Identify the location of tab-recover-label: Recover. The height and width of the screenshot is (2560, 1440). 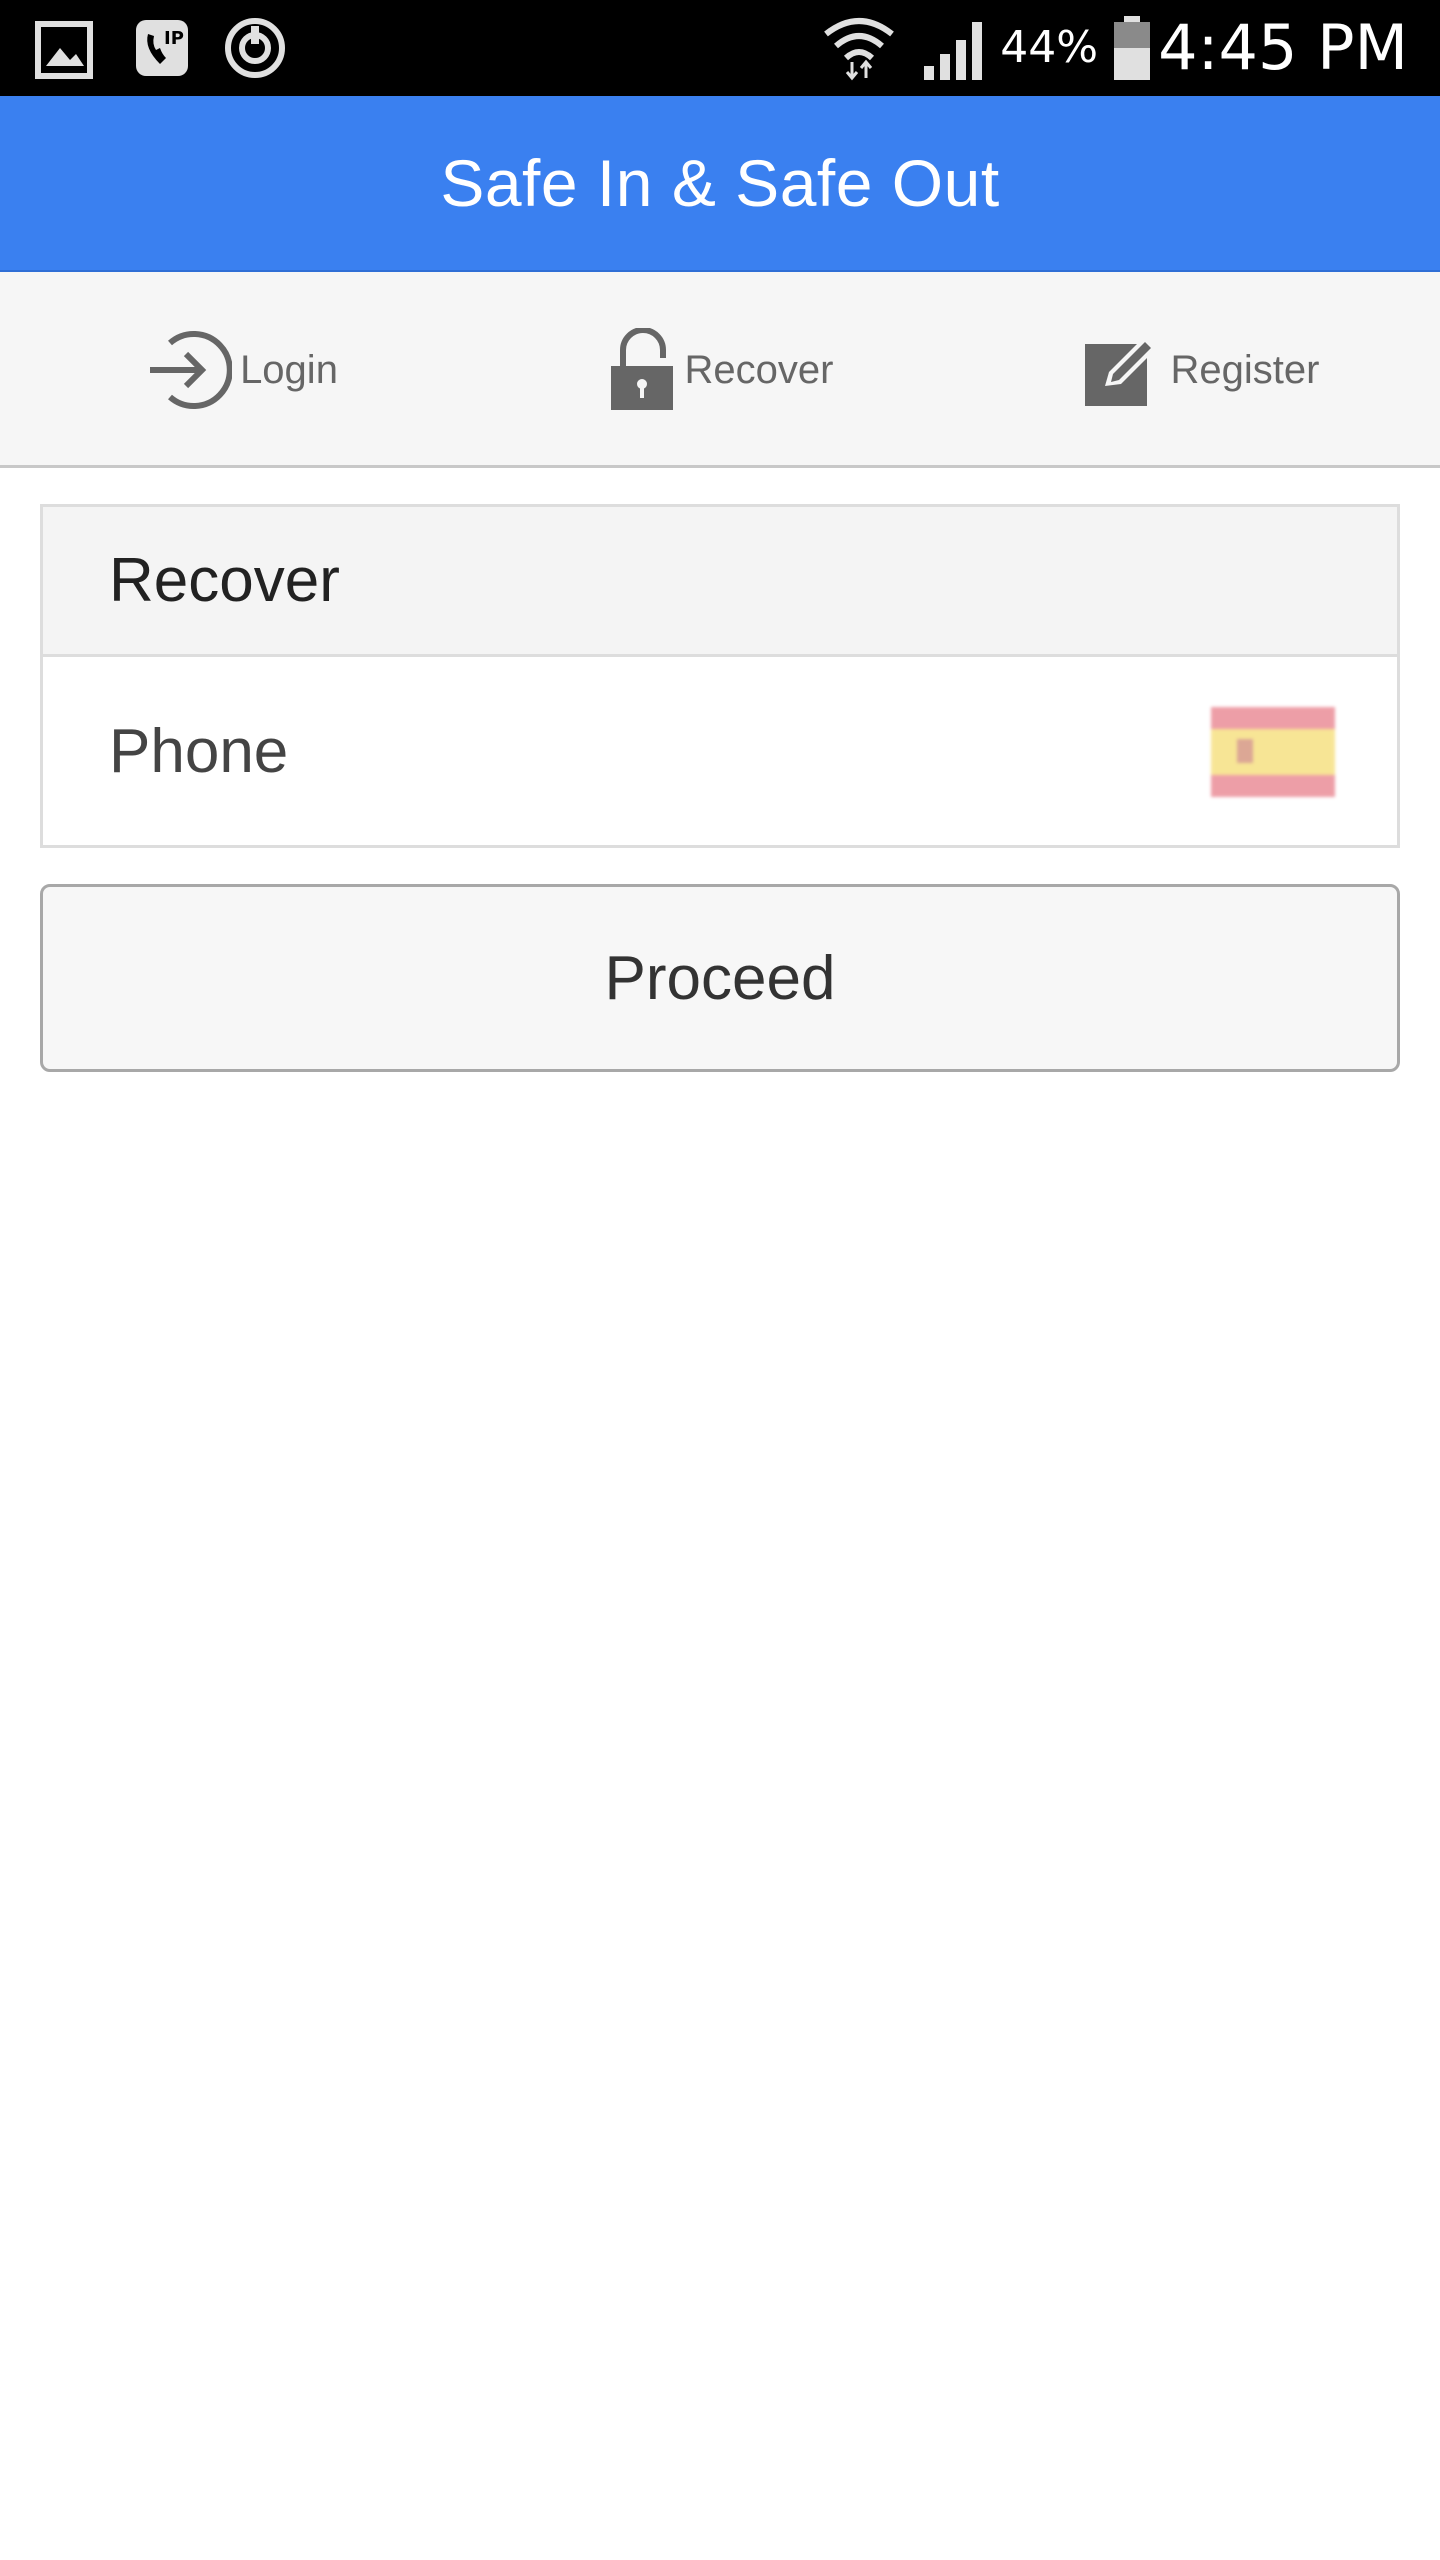
(759, 369).